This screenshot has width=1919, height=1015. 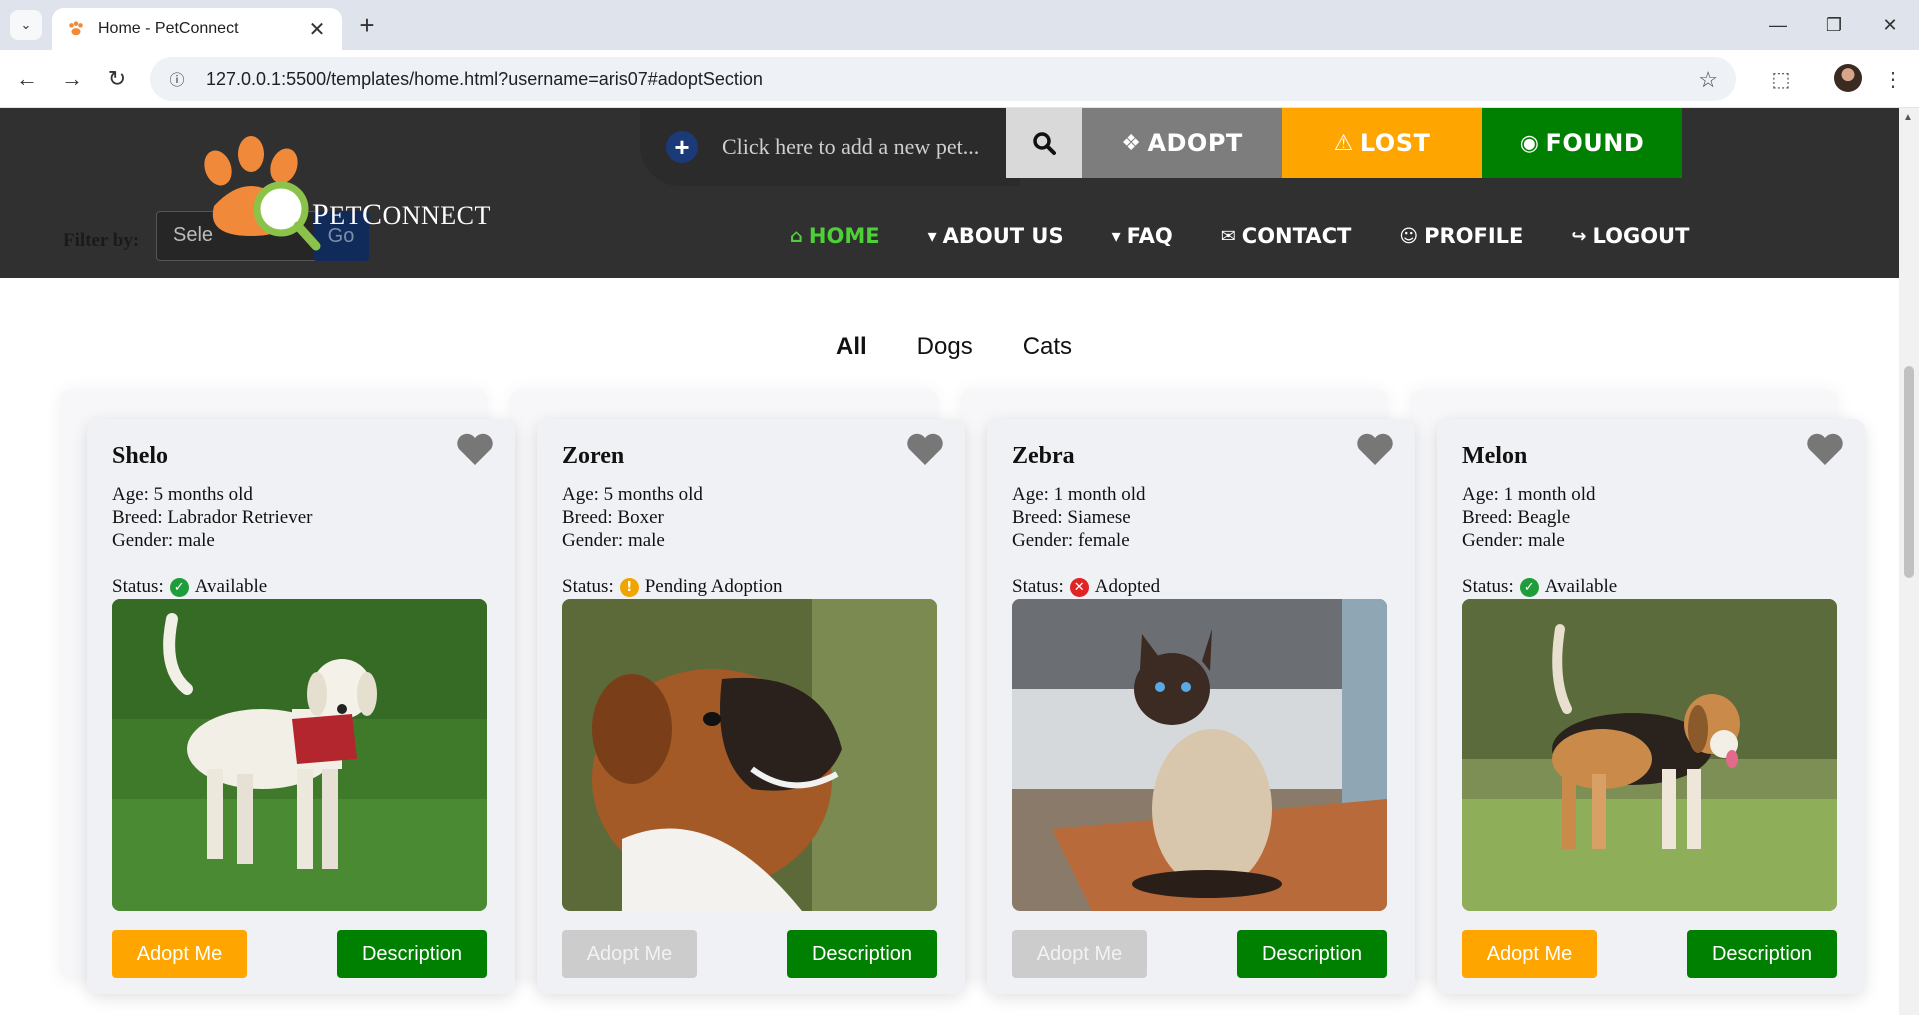 I want to click on paw-favicon-icon, so click(x=76, y=29).